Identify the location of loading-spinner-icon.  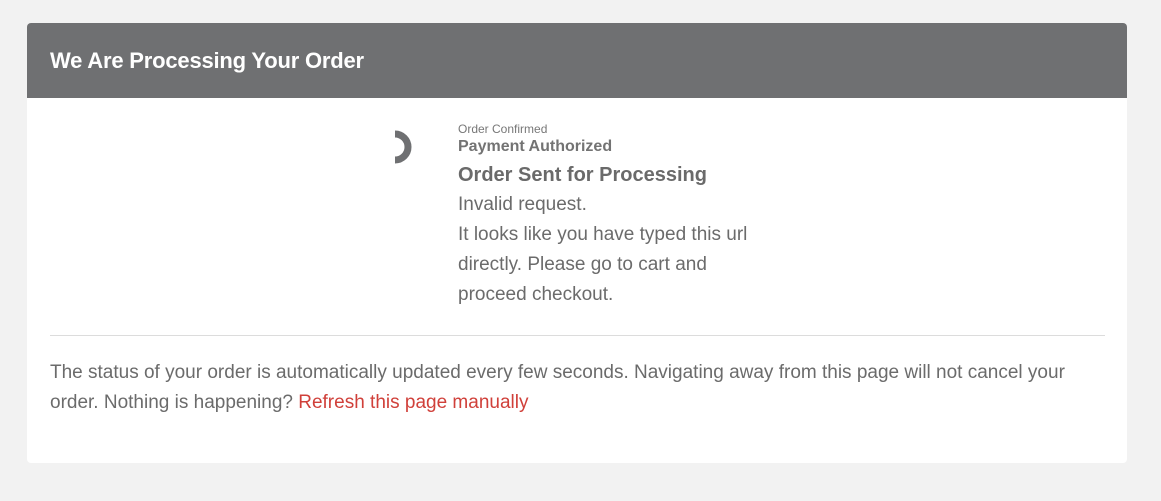
(403, 147).